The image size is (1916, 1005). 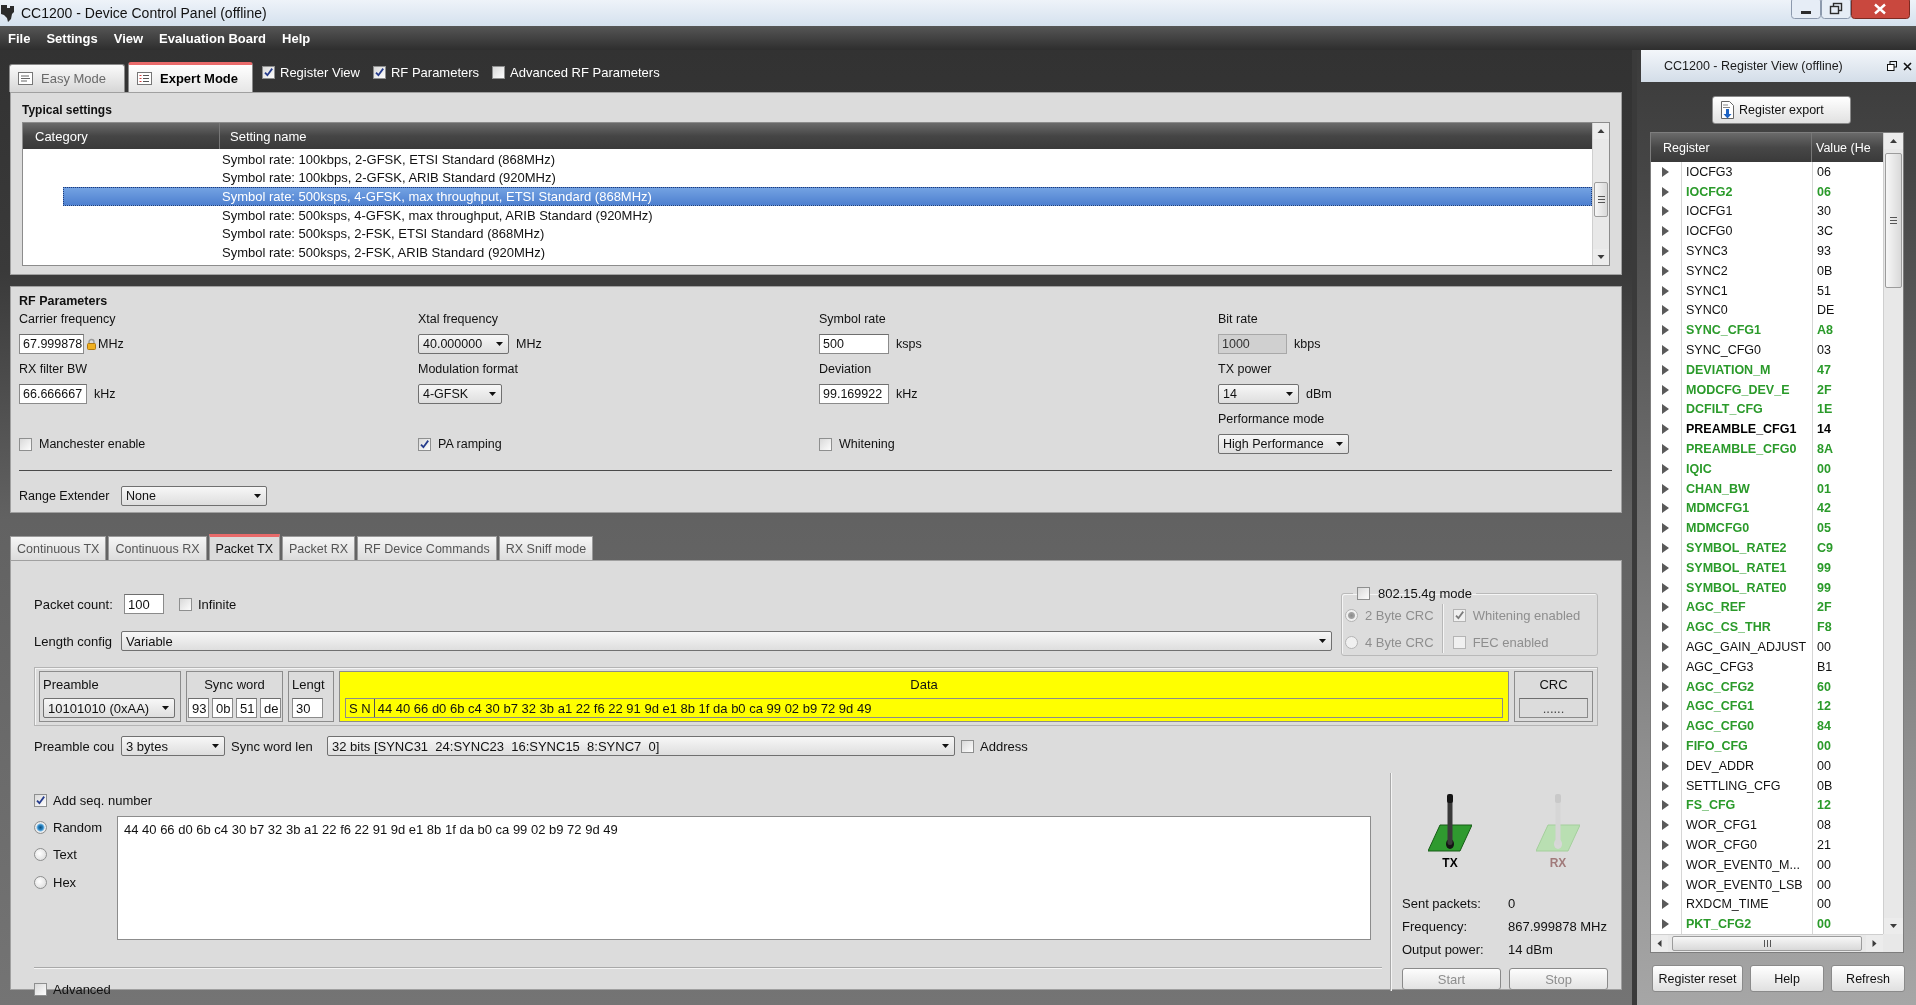 What do you see at coordinates (1868, 978) in the screenshot?
I see `refresh-button: Refresh` at bounding box center [1868, 978].